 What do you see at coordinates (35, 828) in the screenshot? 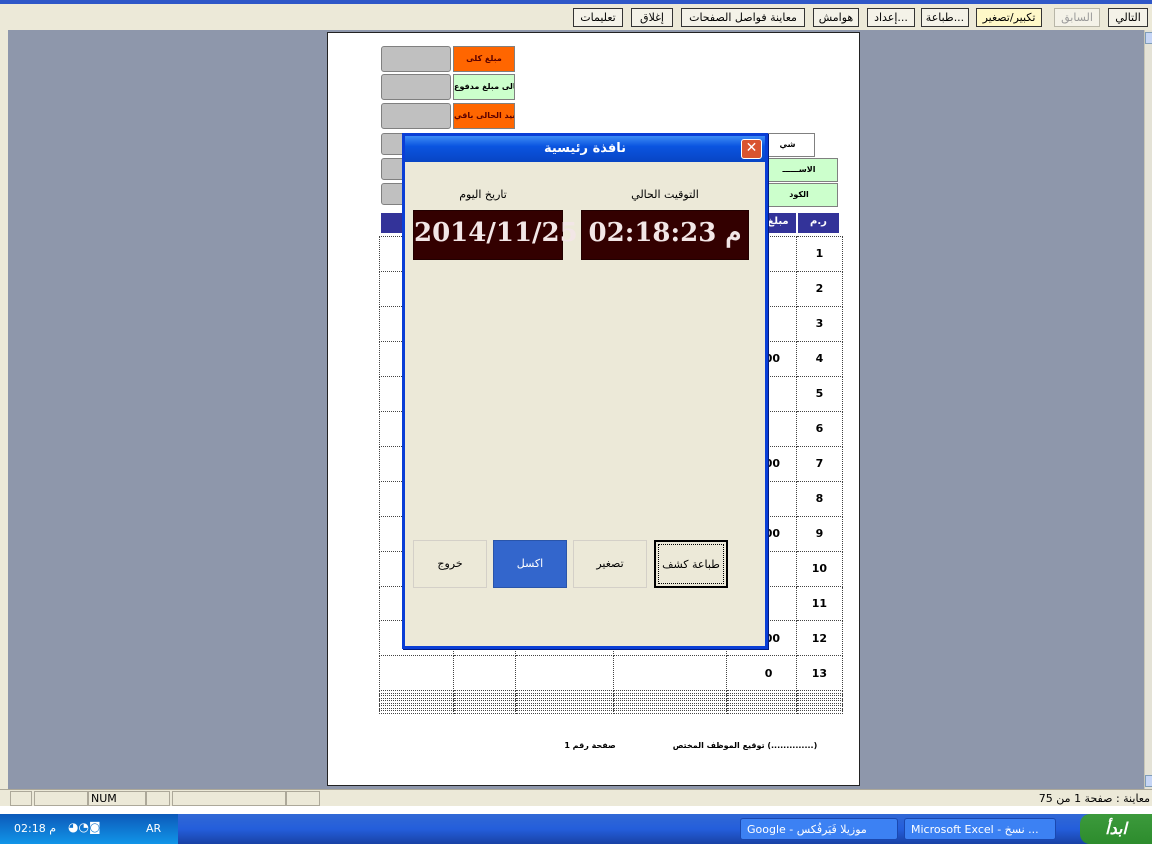
I see `tray-clock: 02:18 م` at bounding box center [35, 828].